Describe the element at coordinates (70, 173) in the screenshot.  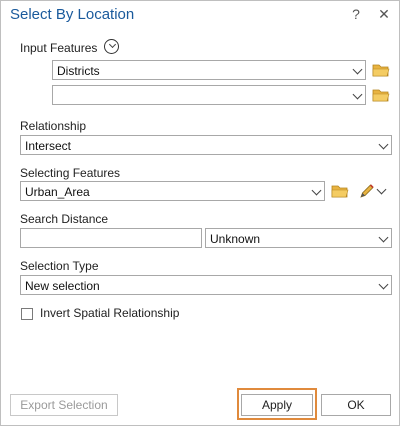
I see `selecting-features-label: Selecting Features` at that location.